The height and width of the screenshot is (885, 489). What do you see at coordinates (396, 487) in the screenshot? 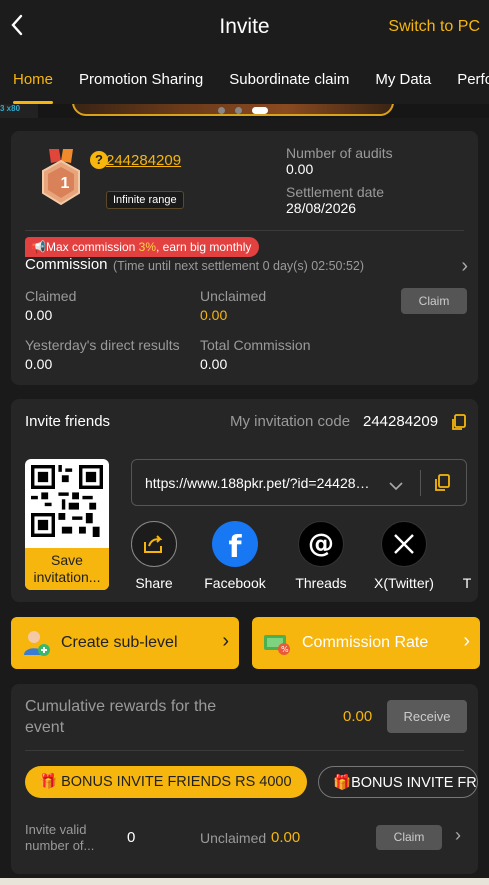
I see `chevron-down-icon` at bounding box center [396, 487].